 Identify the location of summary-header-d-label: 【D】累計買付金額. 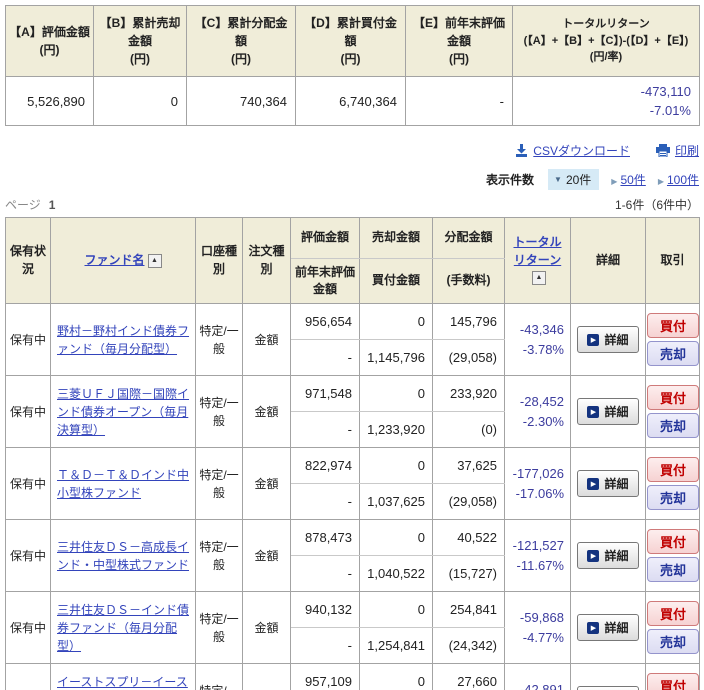
(350, 32).